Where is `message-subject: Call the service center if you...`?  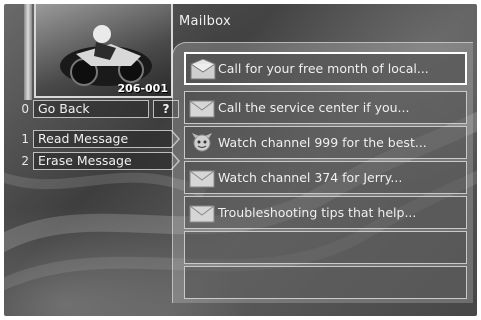 message-subject: Call the service center if you... is located at coordinates (314, 107).